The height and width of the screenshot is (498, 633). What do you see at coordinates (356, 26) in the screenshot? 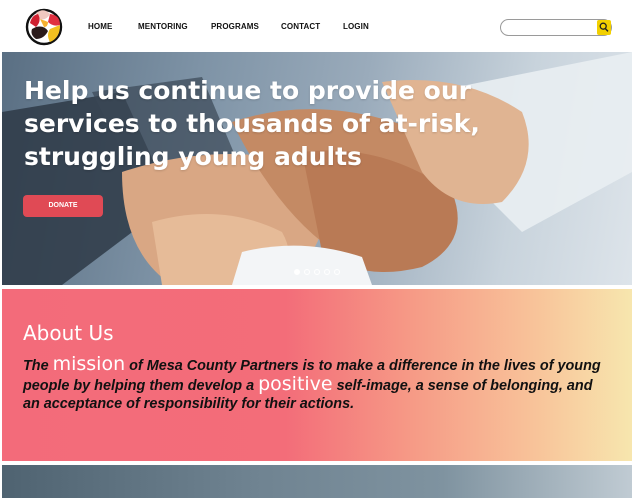
I see `nav-item-login: LOGIN` at bounding box center [356, 26].